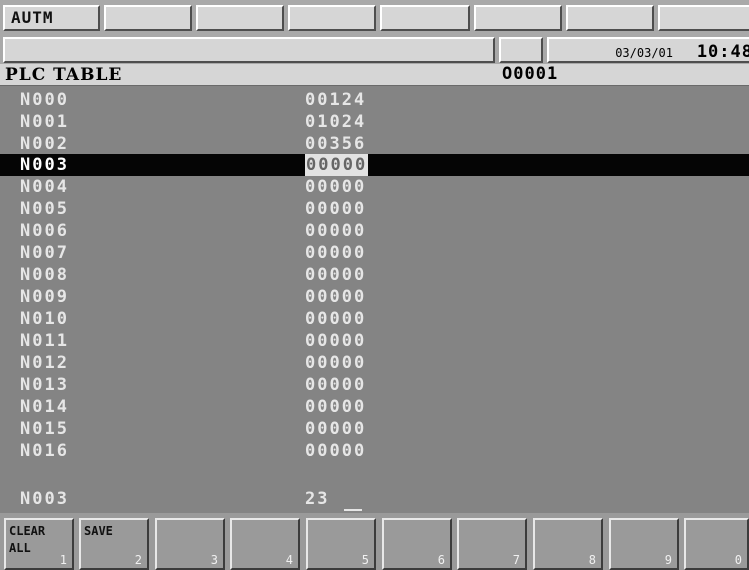  Describe the element at coordinates (441, 560) in the screenshot. I see `softkey-number: 6` at that location.